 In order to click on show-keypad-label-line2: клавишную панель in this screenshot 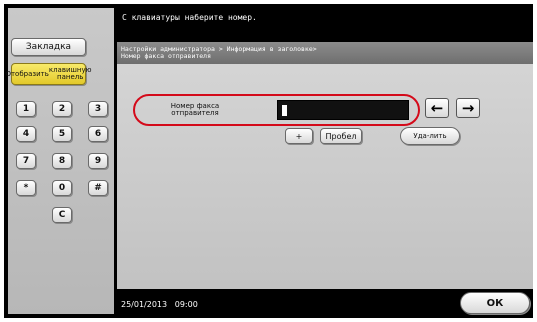, I will do `click(70, 73)`.